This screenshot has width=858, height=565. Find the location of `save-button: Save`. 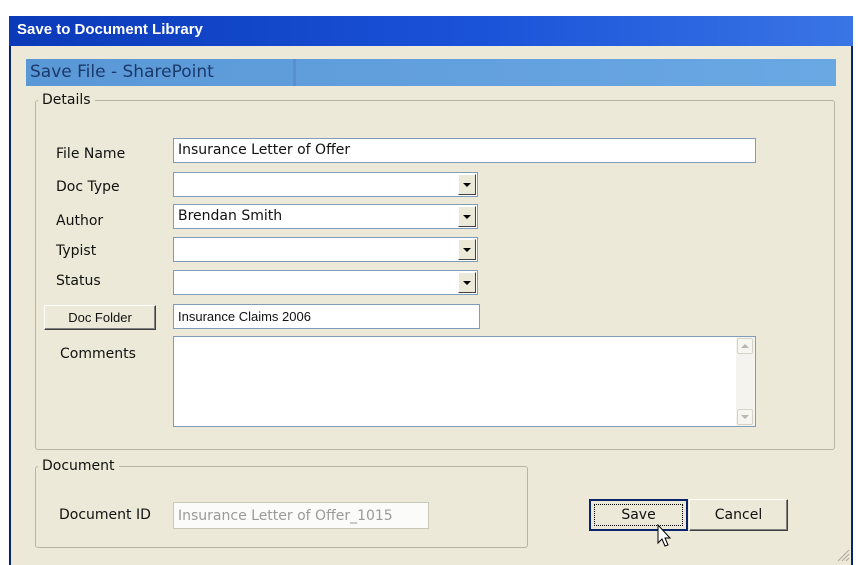

save-button: Save is located at coordinates (638, 515).